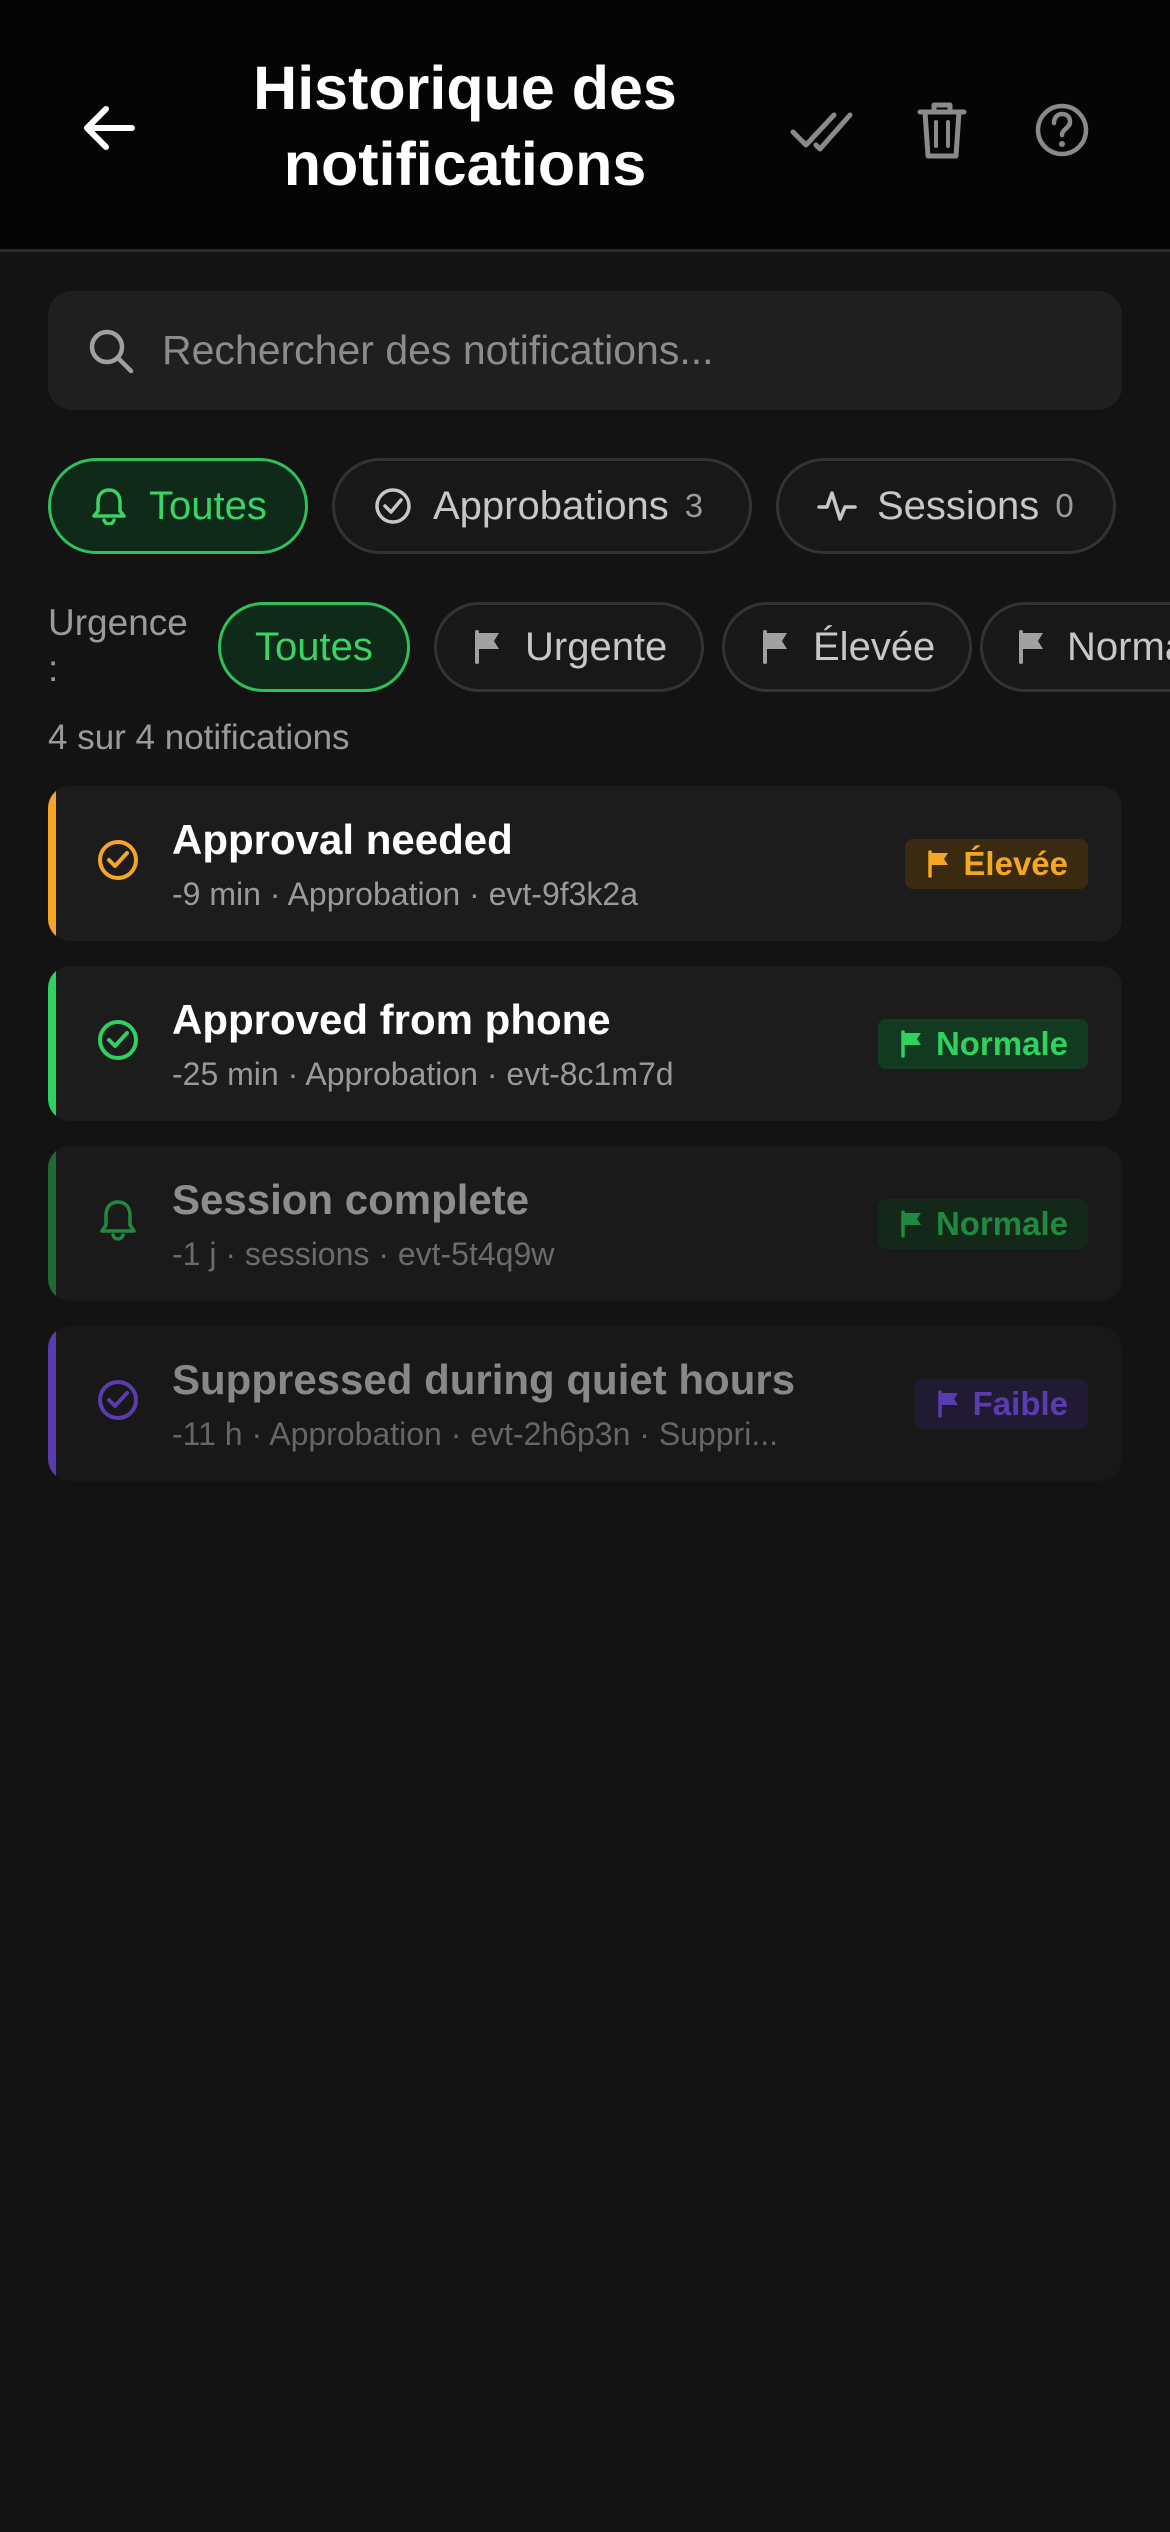 The height and width of the screenshot is (2532, 1170). I want to click on filter-chip-sessions: Sessions 0, so click(946, 506).